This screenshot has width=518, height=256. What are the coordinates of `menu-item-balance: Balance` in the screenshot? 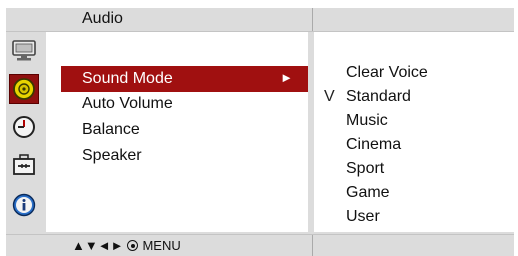 It's located at (177, 130).